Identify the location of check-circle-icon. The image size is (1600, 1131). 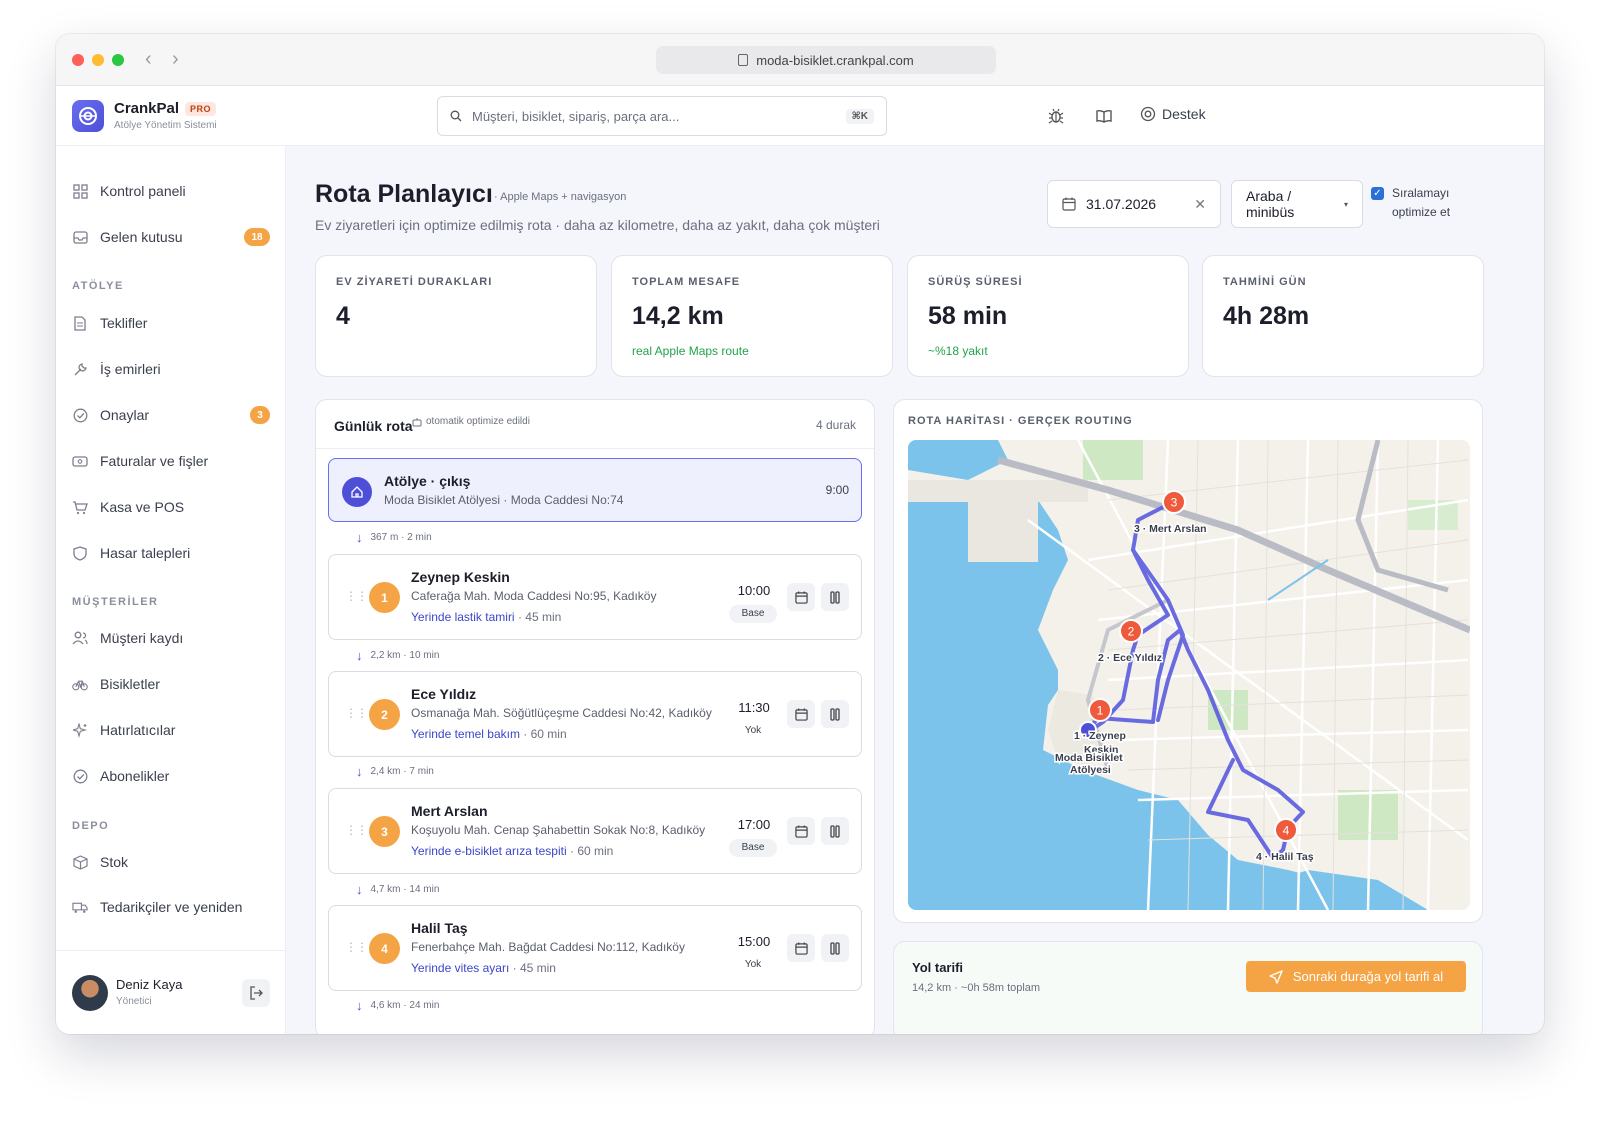
(80, 776).